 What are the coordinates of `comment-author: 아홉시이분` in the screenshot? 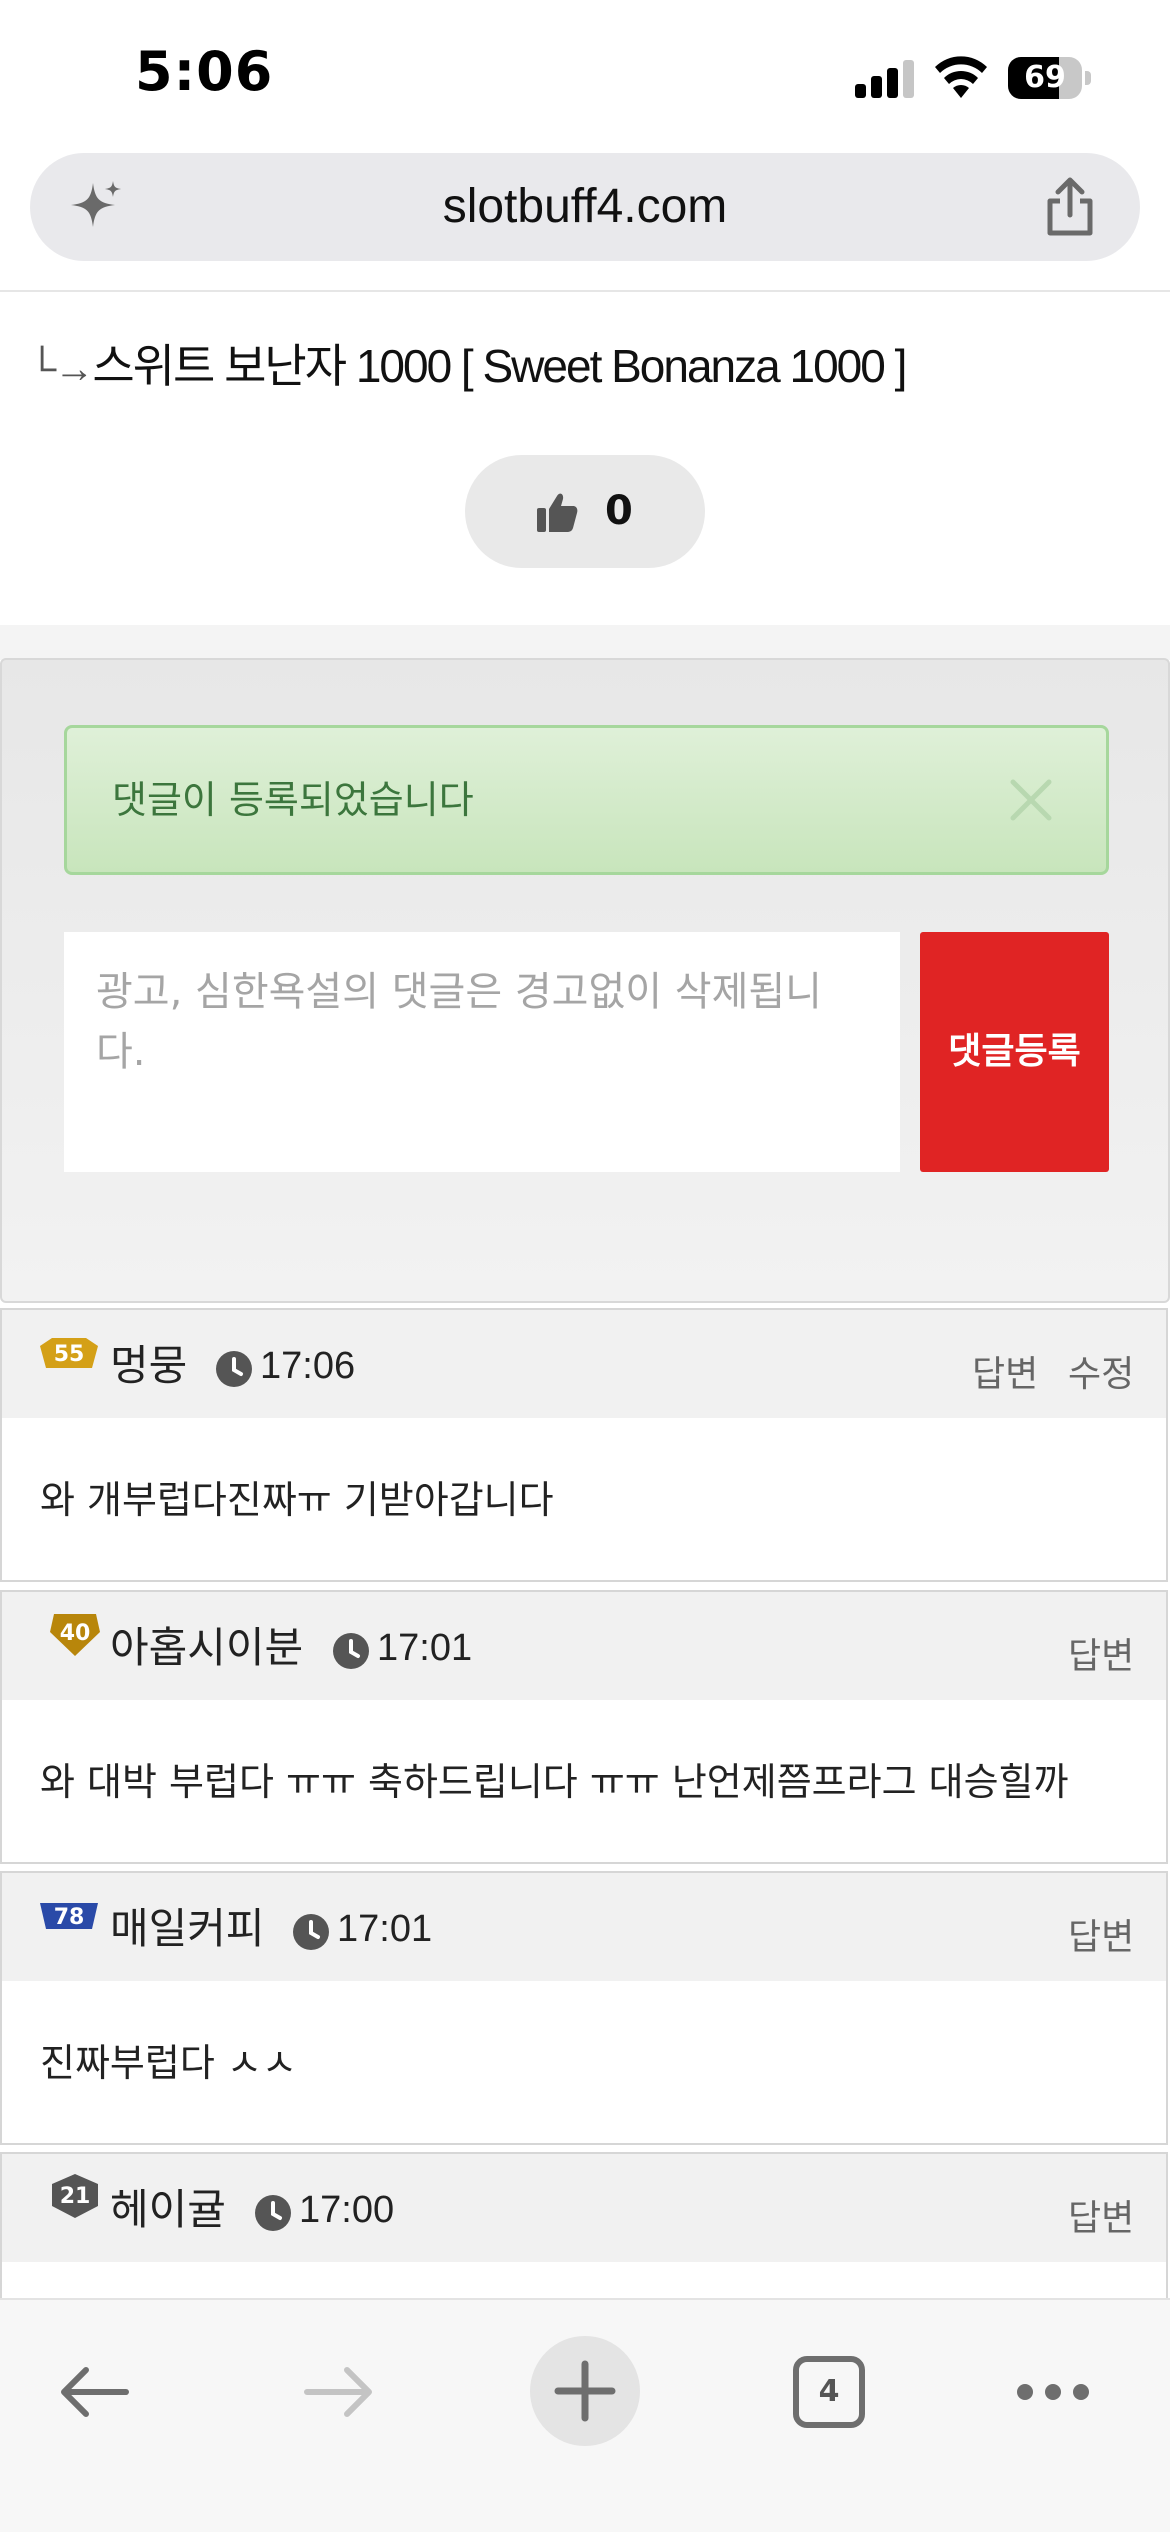 It's located at (206, 1644).